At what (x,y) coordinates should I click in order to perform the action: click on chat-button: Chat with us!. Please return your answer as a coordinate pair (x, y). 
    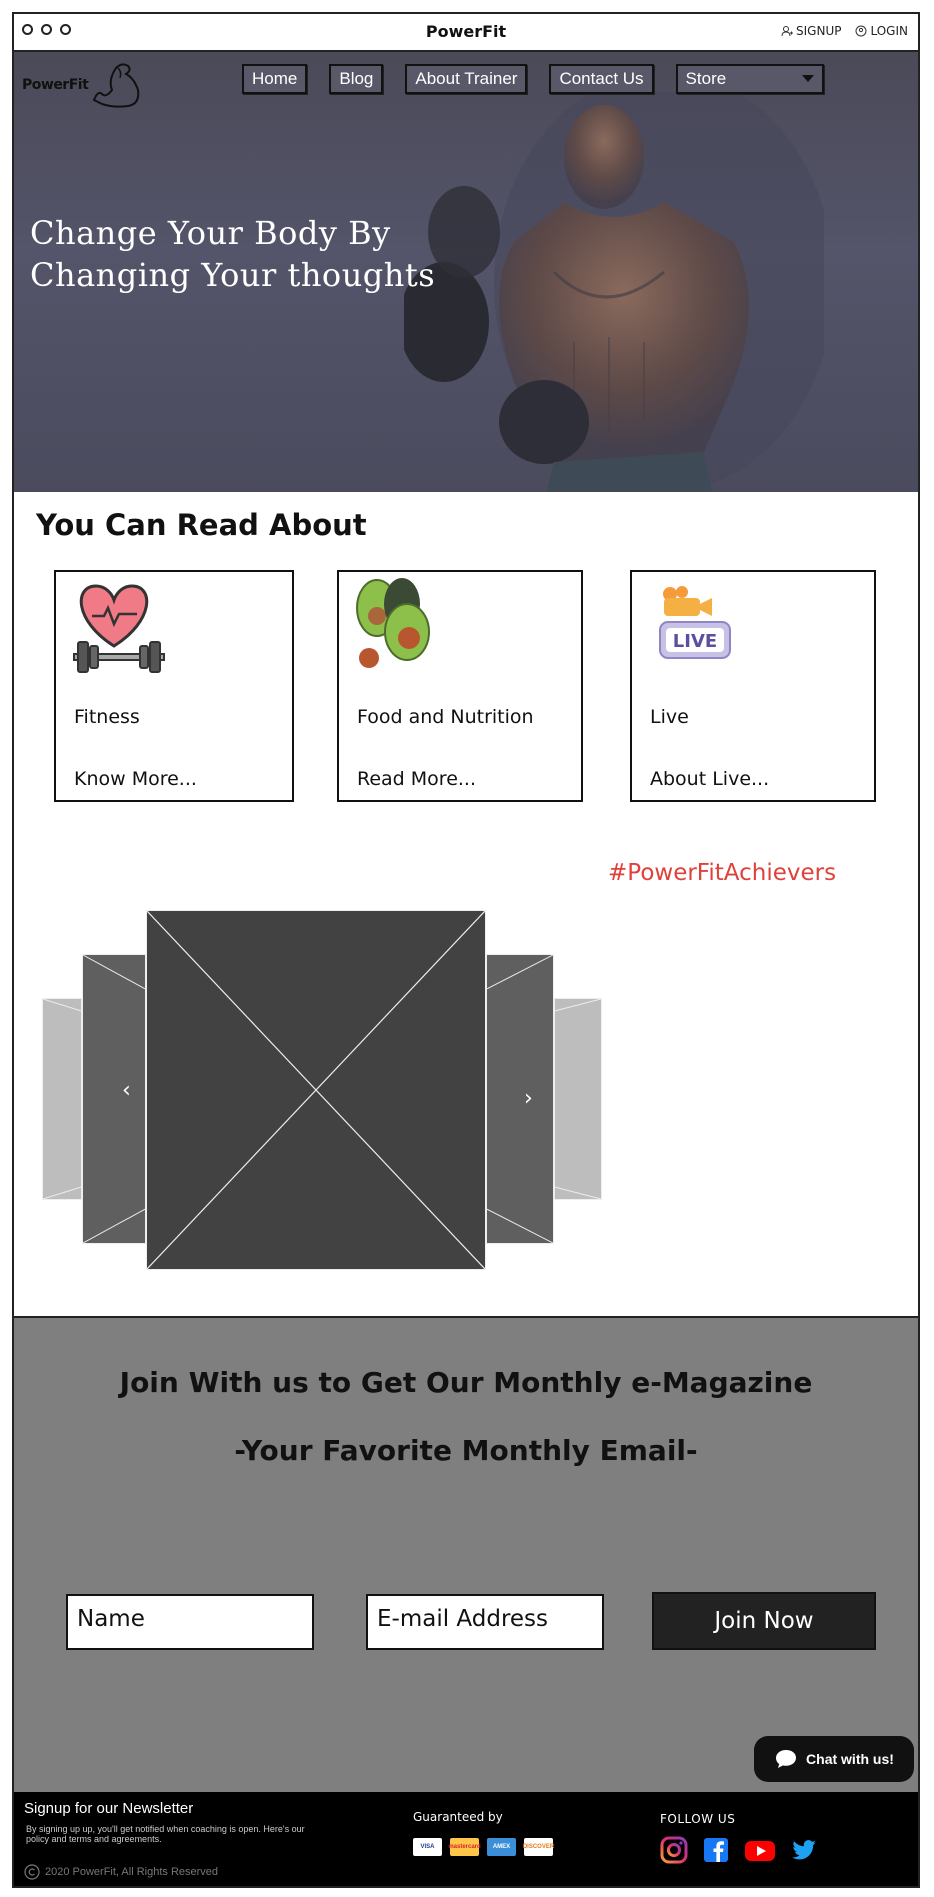
    Looking at the image, I should click on (834, 1759).